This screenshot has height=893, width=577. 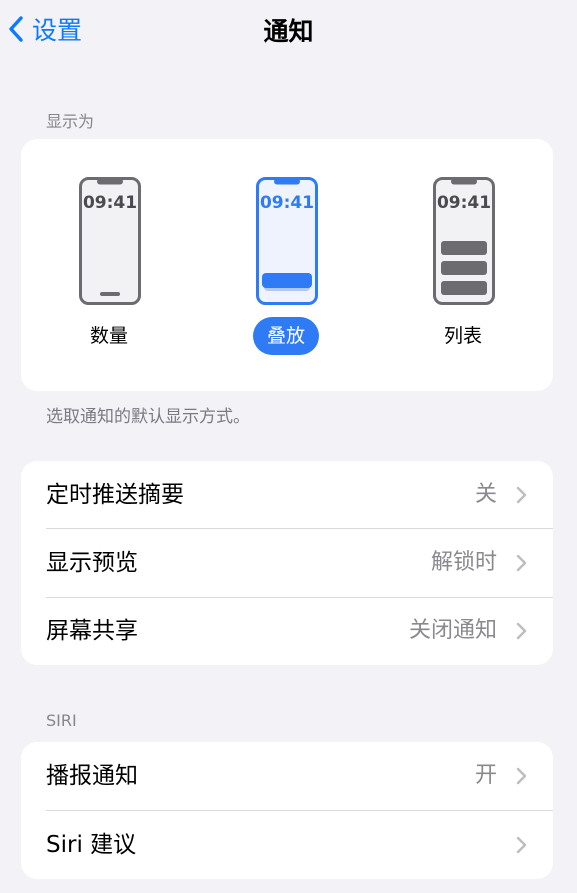 I want to click on row-value: 开, so click(x=485, y=775).